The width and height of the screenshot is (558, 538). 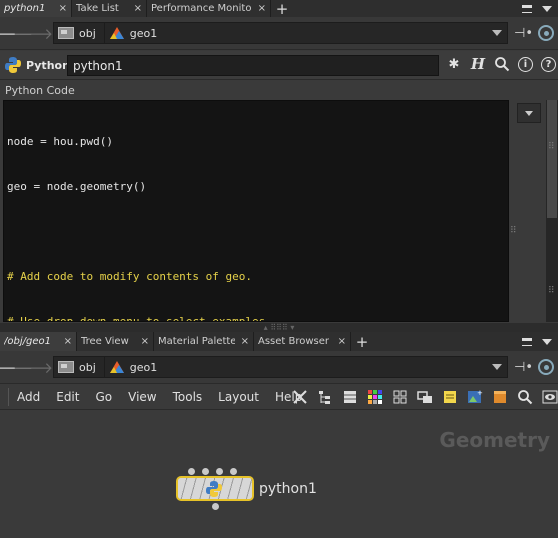 I want to click on tab-obj-geo1: /obj/geo1 ×, so click(x=38, y=341).